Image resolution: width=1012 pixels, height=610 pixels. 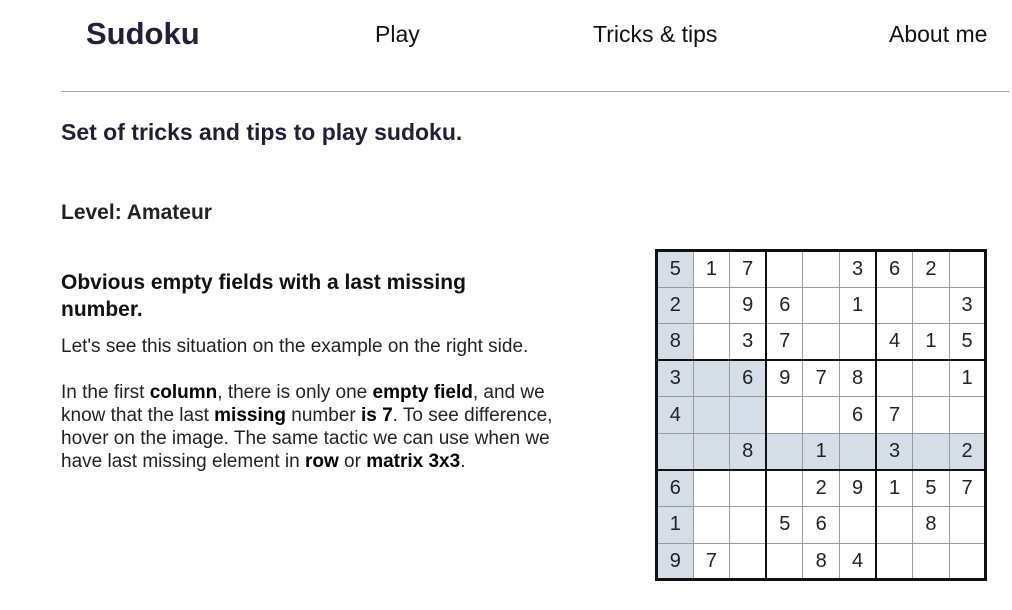 I want to click on tip-emphasis: row, so click(x=321, y=461).